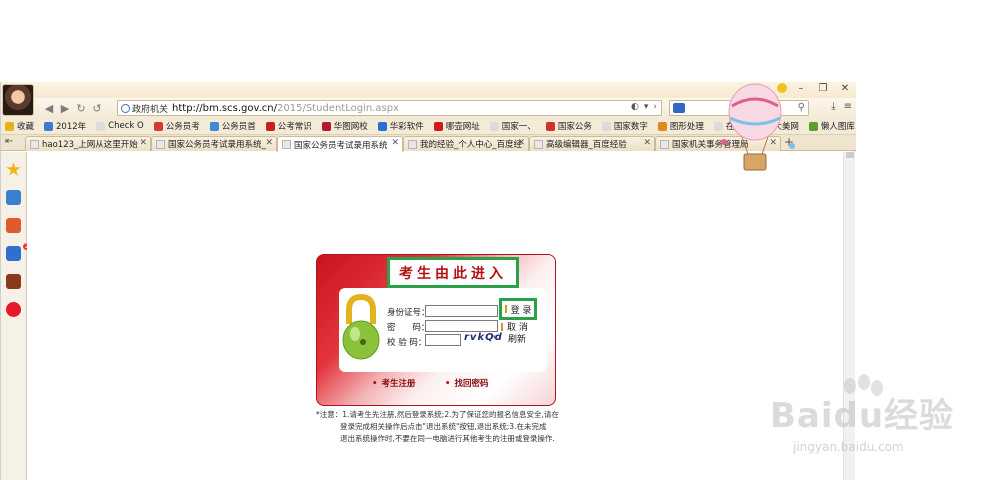  Describe the element at coordinates (635, 107) in the screenshot. I see `compat-mode-icon: ◐` at that location.